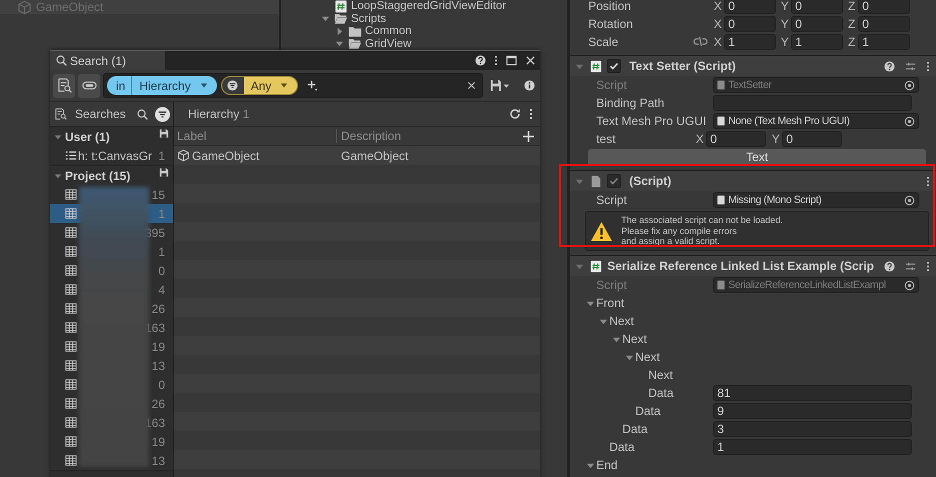 The width and height of the screenshot is (936, 477). I want to click on component-header: Text Setter (Script), so click(753, 65).